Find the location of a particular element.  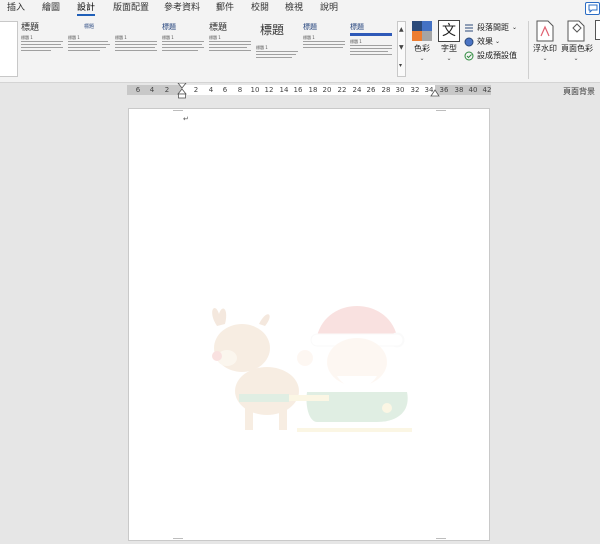

ruler-number: 20 is located at coordinates (327, 90).